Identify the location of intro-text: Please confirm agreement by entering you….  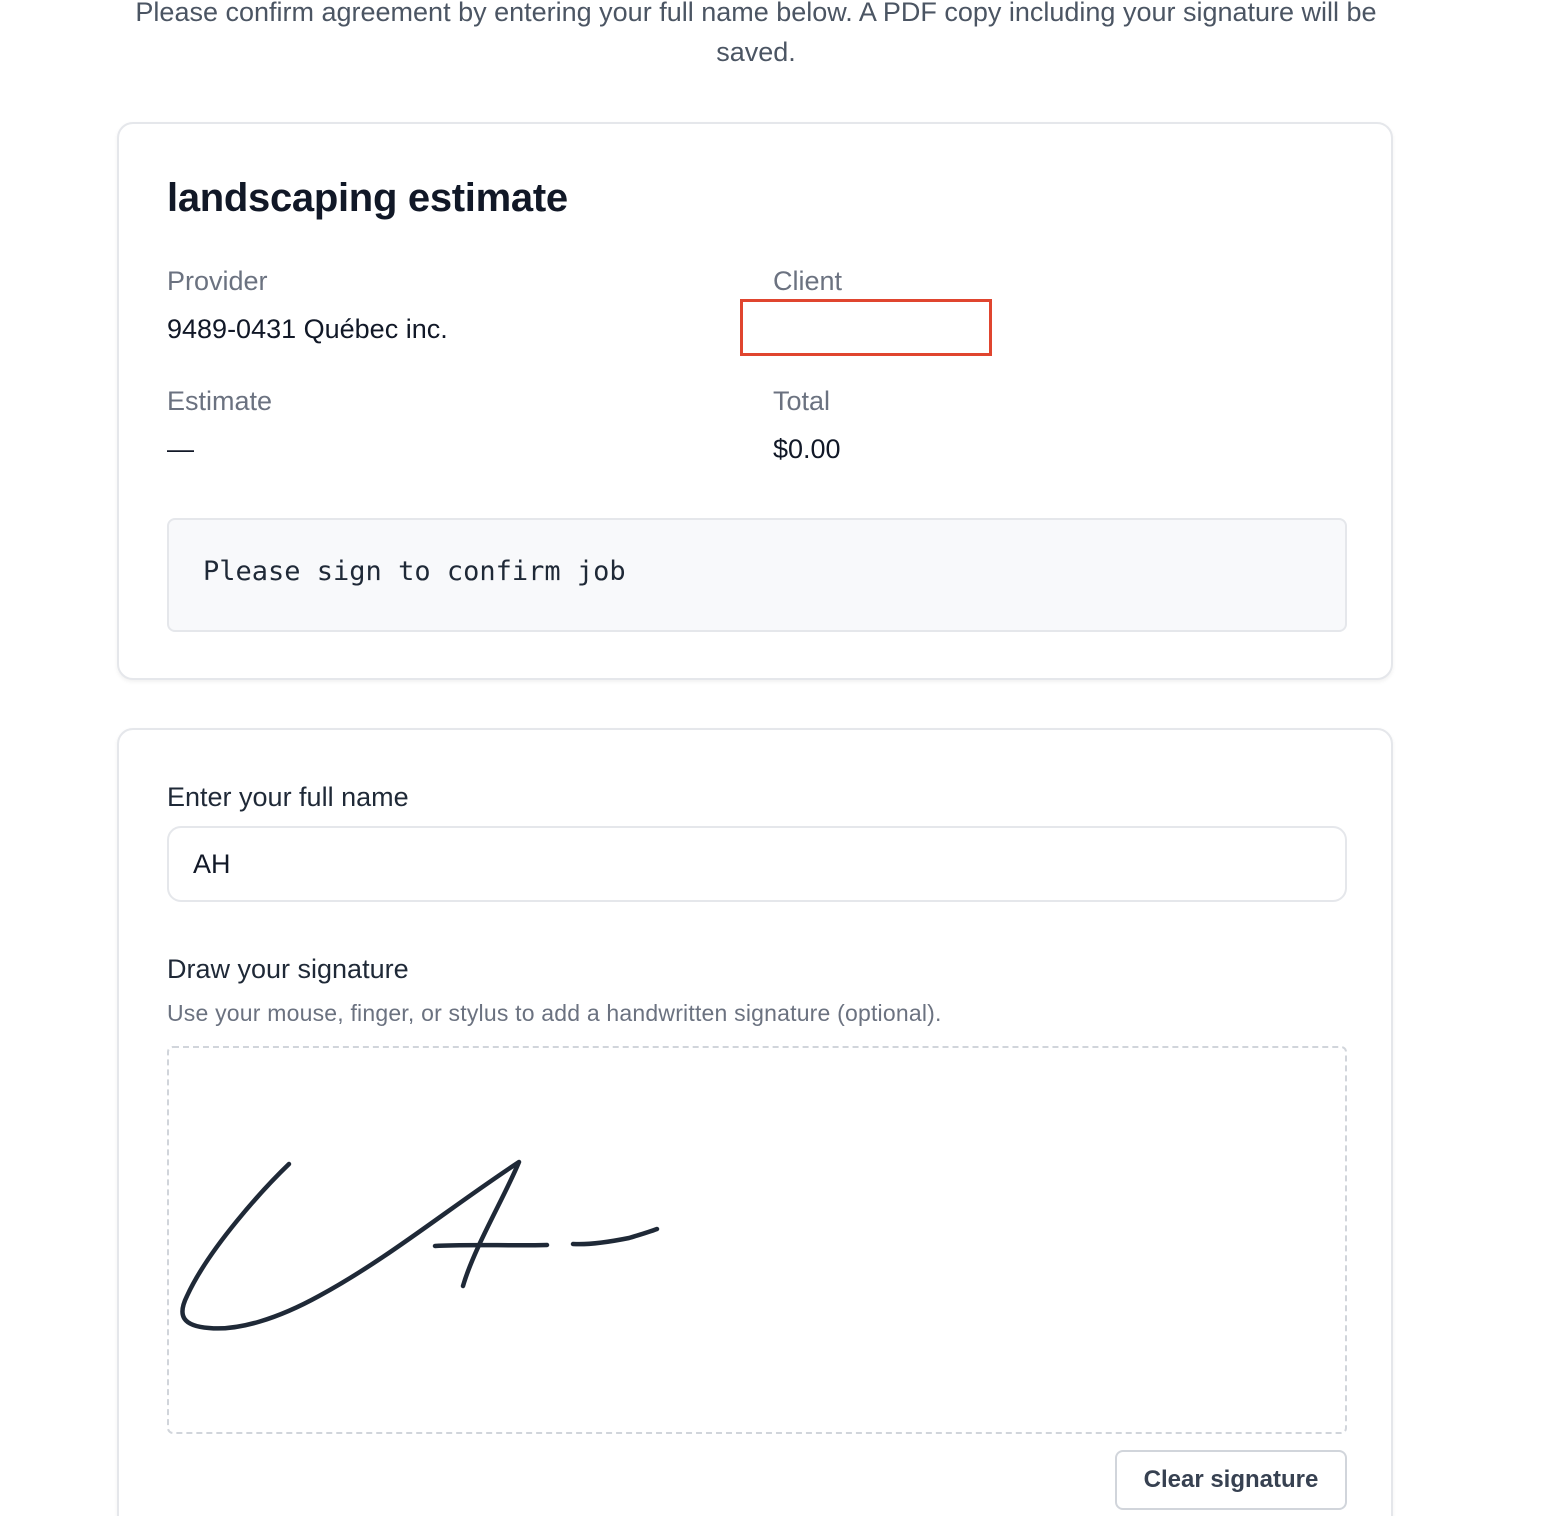
(756, 33).